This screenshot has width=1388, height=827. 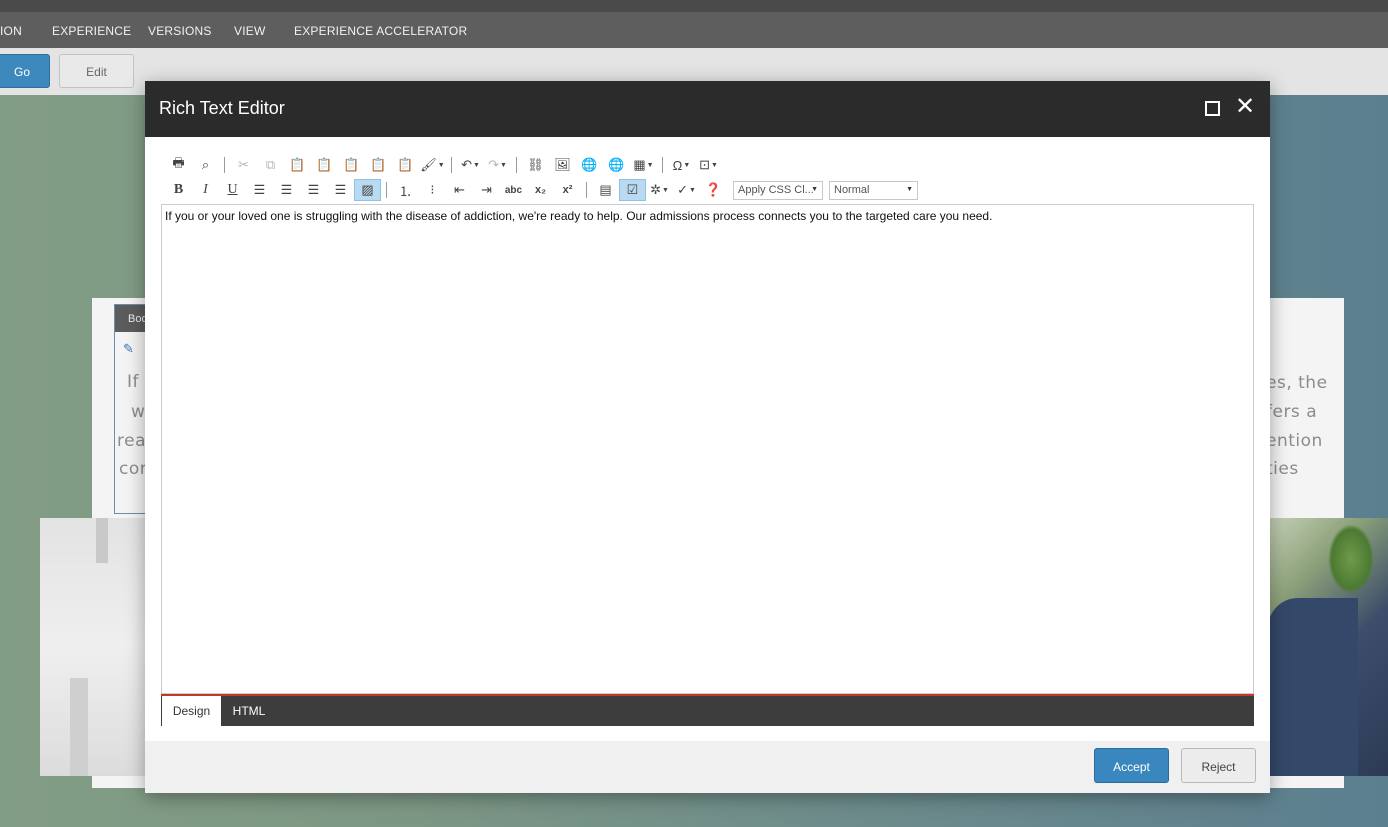 I want to click on outdent-icon: ⇤, so click(x=459, y=190).